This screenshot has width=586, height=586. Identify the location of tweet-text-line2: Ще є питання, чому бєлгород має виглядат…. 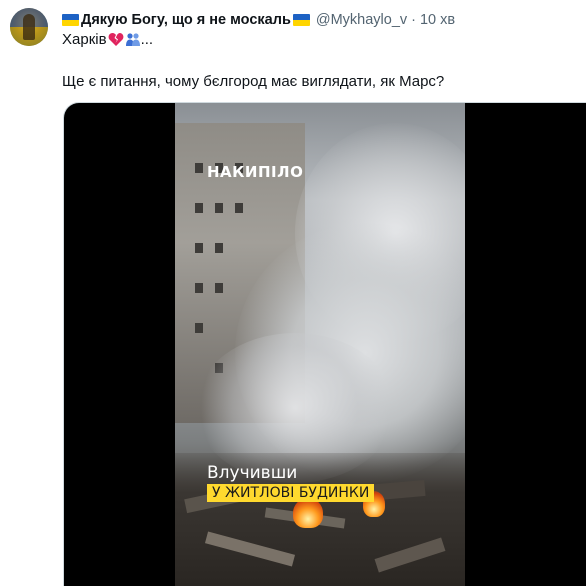
(253, 81).